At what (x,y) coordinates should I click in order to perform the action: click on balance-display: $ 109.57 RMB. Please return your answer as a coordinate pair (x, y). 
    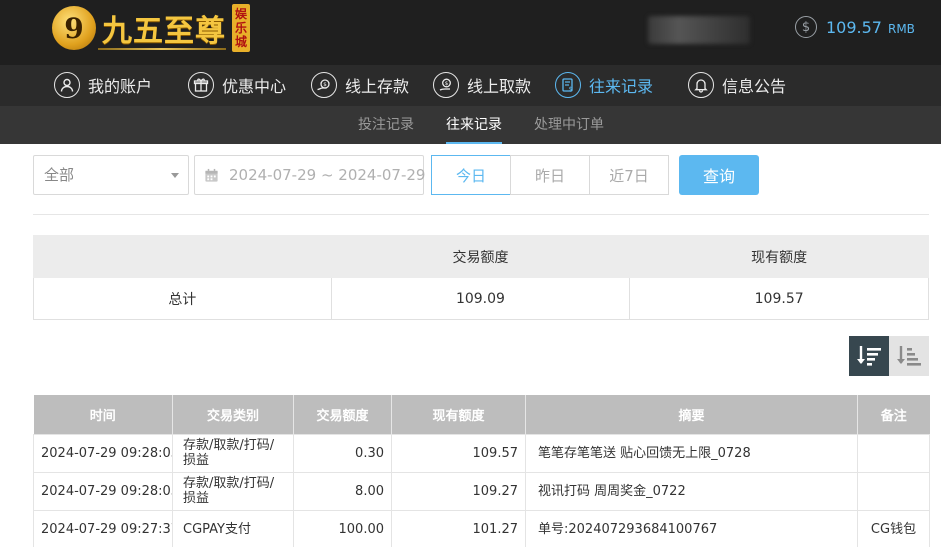
    Looking at the image, I should click on (855, 27).